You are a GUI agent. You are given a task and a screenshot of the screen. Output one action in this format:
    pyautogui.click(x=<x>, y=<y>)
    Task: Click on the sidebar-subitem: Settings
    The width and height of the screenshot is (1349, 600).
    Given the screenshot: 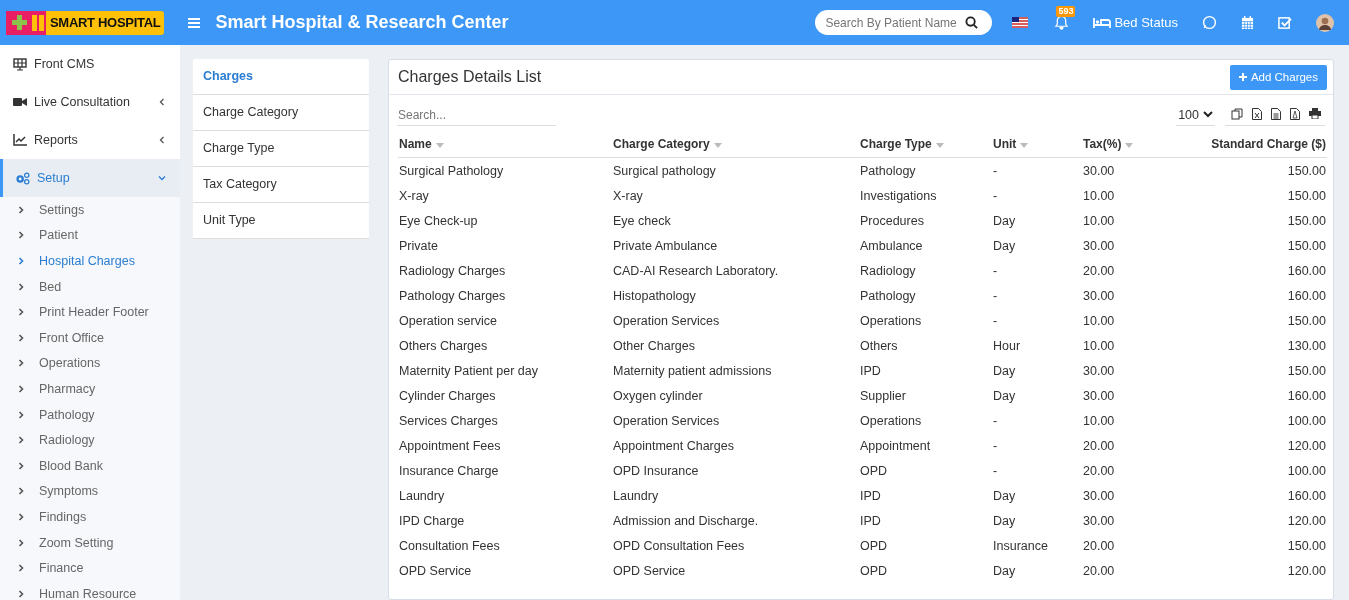 What is the action you would take?
    pyautogui.click(x=90, y=210)
    